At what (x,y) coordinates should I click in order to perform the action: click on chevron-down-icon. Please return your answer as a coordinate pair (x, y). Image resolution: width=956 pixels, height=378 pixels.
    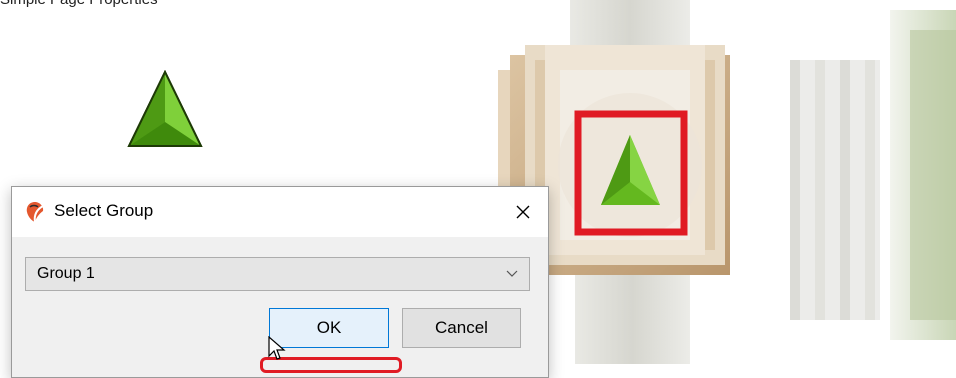
    Looking at the image, I should click on (512, 273).